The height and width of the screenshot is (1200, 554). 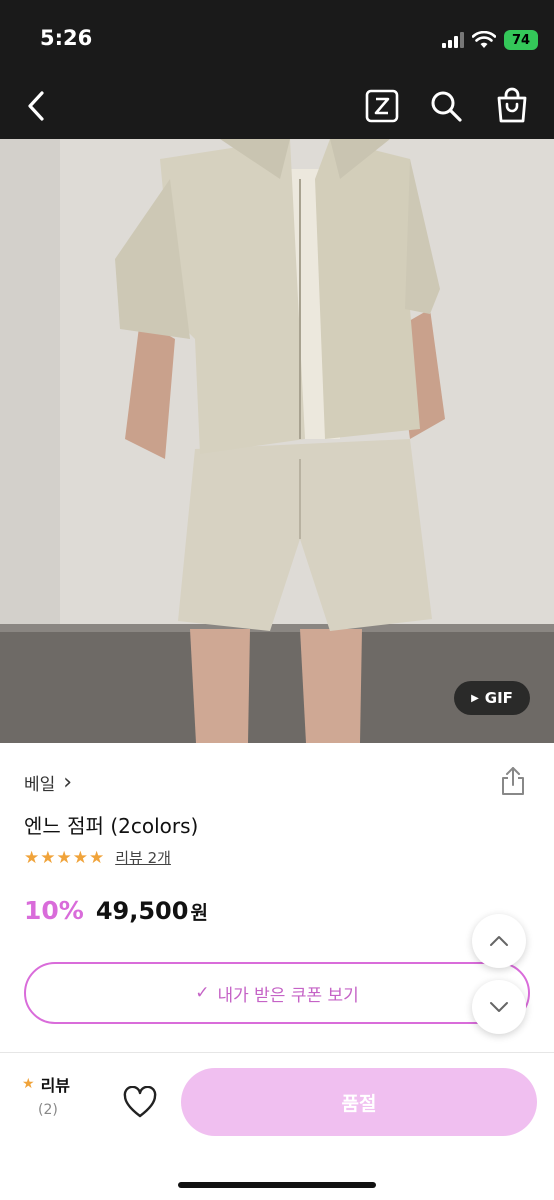 I want to click on price: 49,500, so click(x=142, y=911).